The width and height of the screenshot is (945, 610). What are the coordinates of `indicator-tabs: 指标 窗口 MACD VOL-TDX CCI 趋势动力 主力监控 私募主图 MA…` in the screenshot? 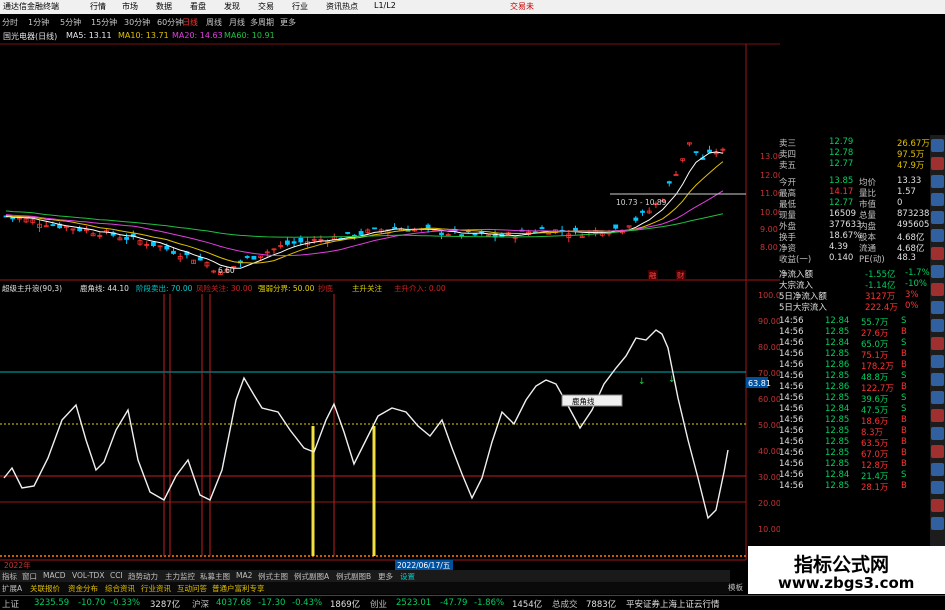 It's located at (365, 576).